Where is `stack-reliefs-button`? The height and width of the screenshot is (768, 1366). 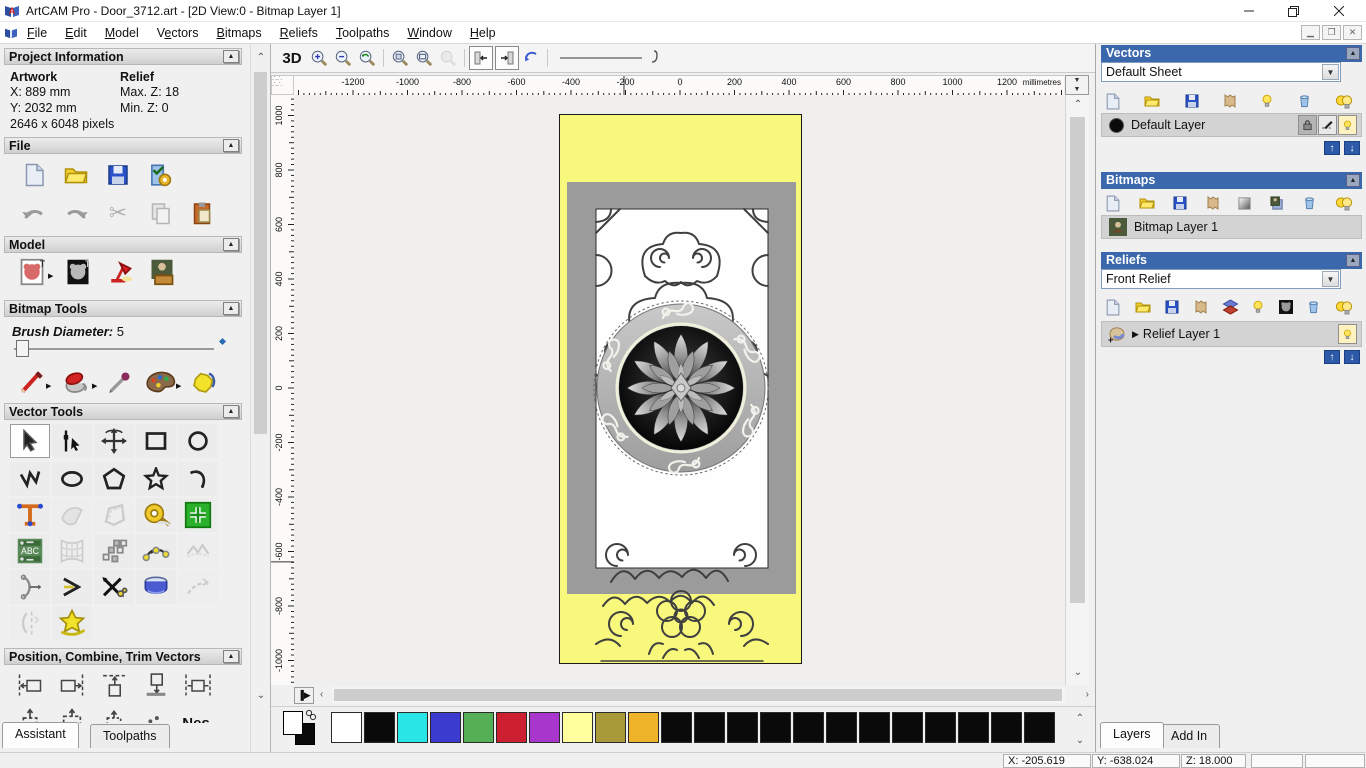 stack-reliefs-button is located at coordinates (1230, 307).